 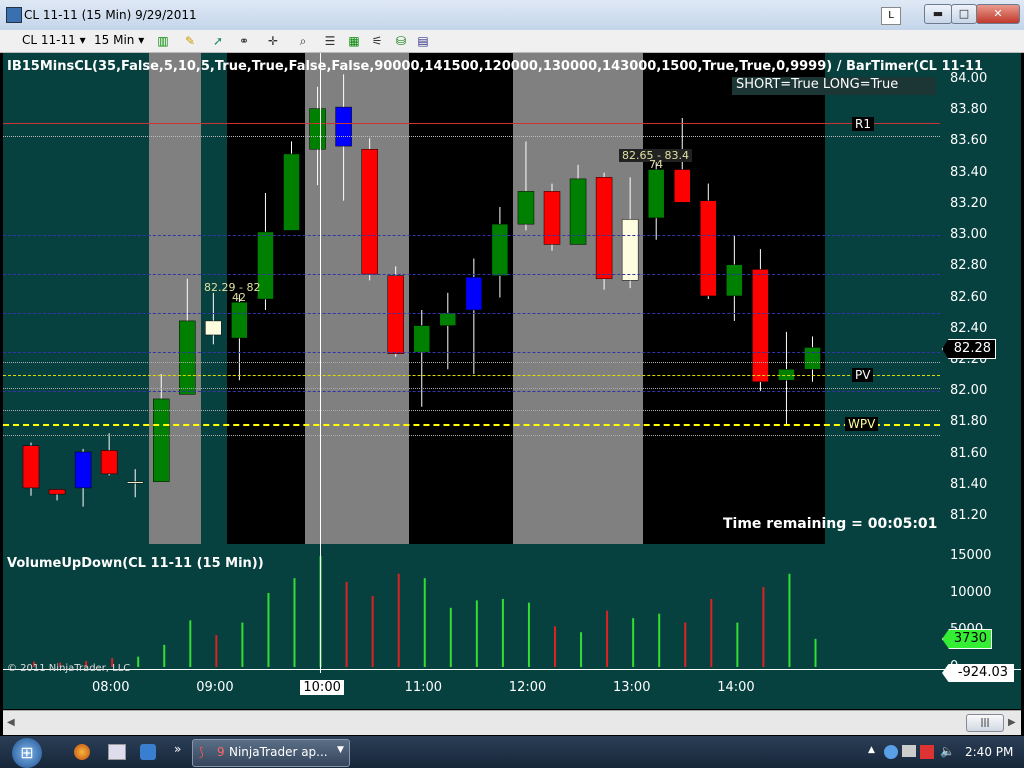 What do you see at coordinates (947, 751) in the screenshot?
I see `volume-icon: 🔈` at bounding box center [947, 751].